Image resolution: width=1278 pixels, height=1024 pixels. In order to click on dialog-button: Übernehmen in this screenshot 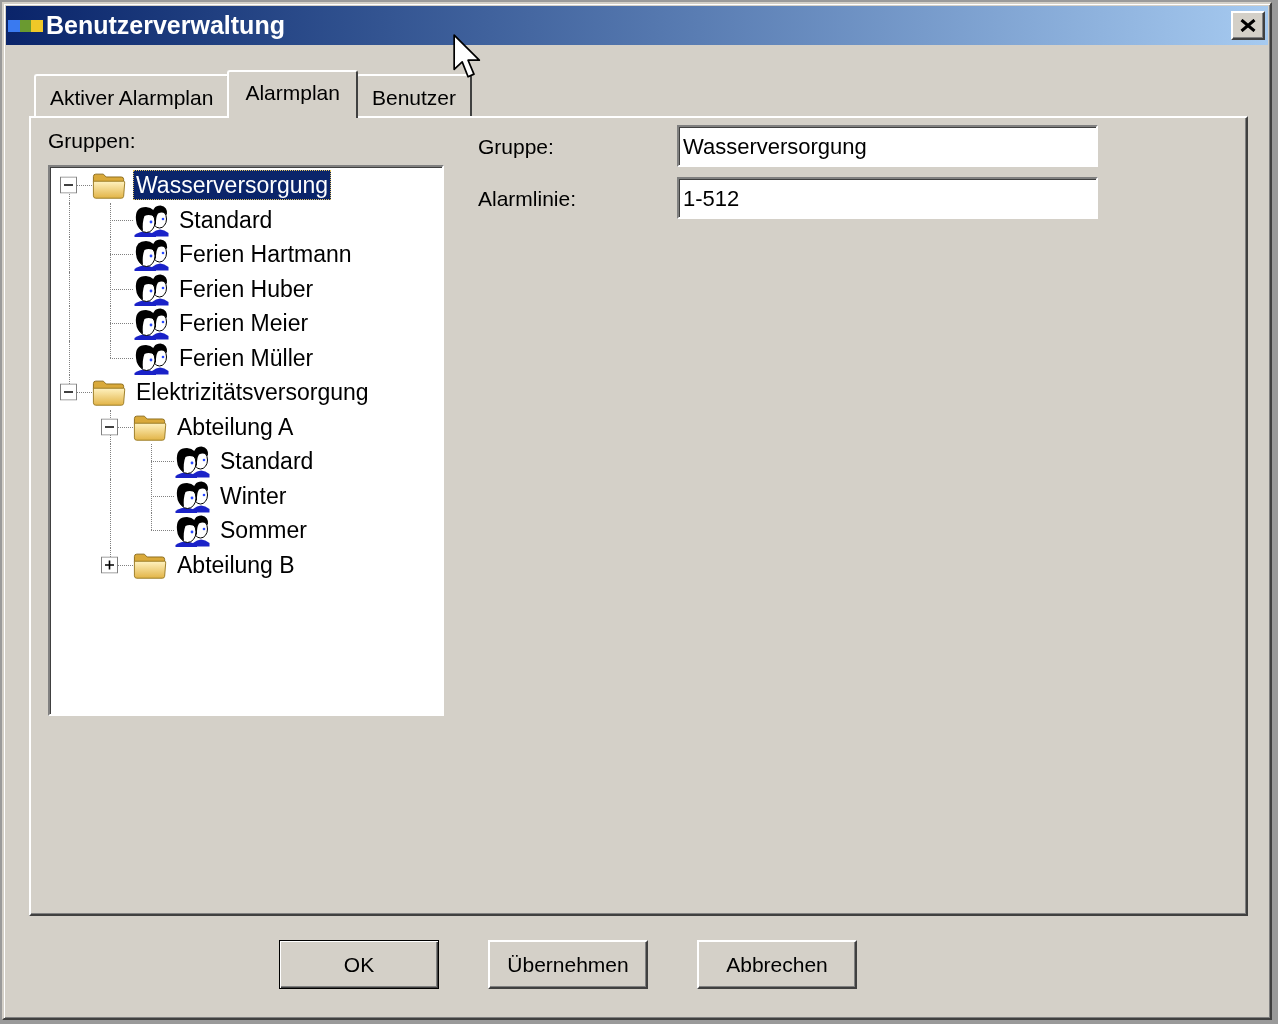, I will do `click(568, 964)`.